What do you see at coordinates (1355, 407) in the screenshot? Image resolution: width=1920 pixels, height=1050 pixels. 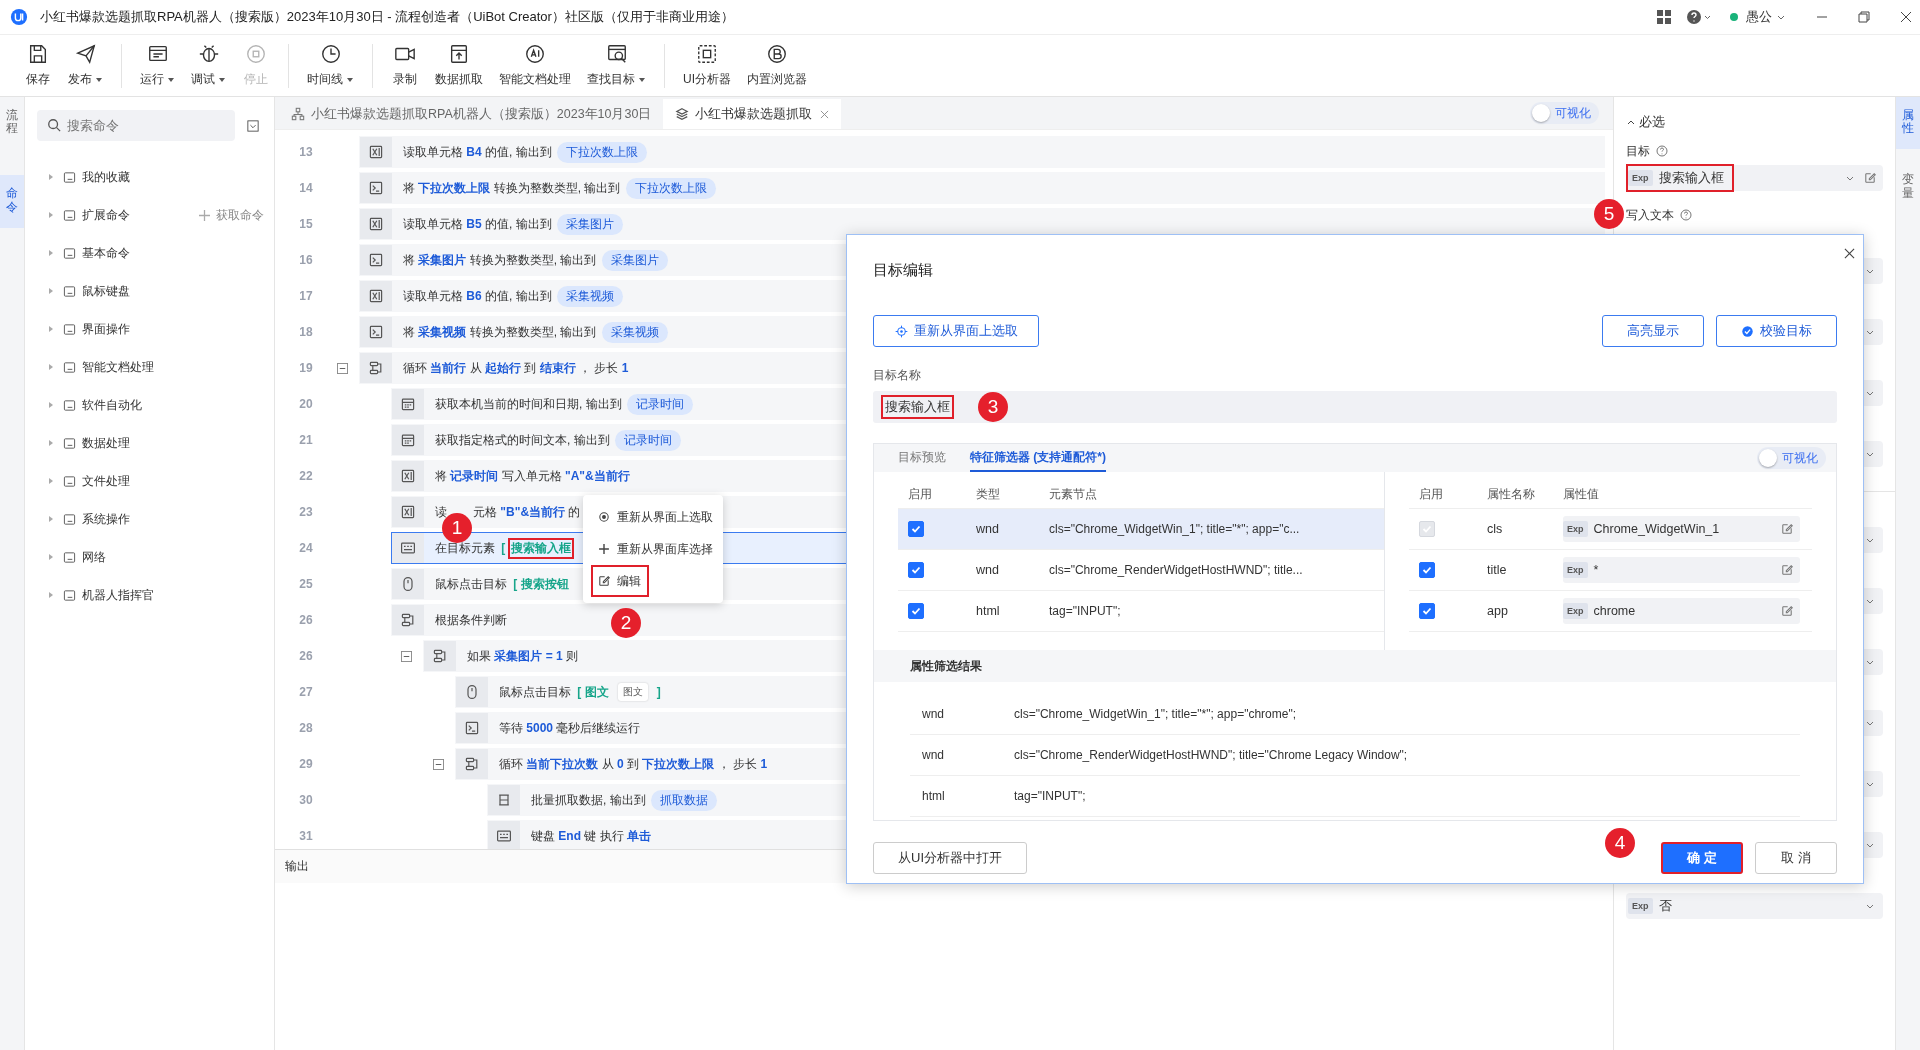 I see `target-name-field: 搜索输入框 3` at bounding box center [1355, 407].